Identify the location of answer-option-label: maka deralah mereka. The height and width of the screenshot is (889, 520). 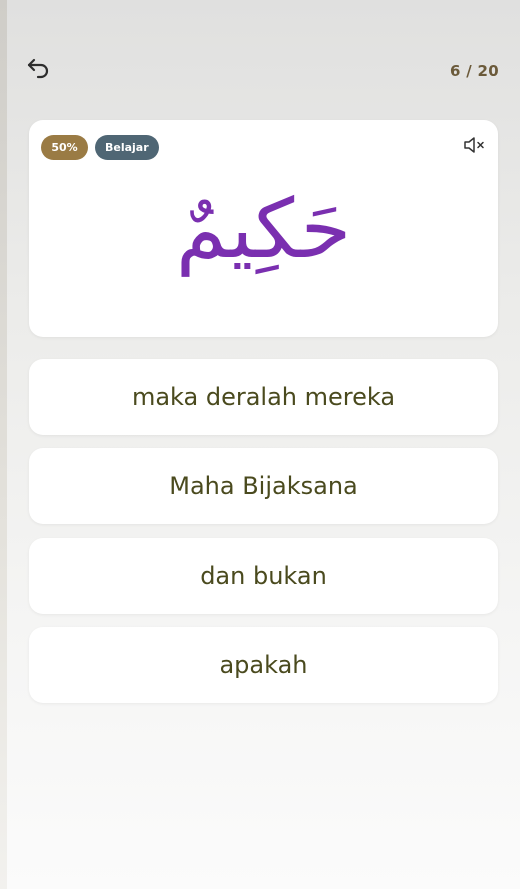
(263, 397).